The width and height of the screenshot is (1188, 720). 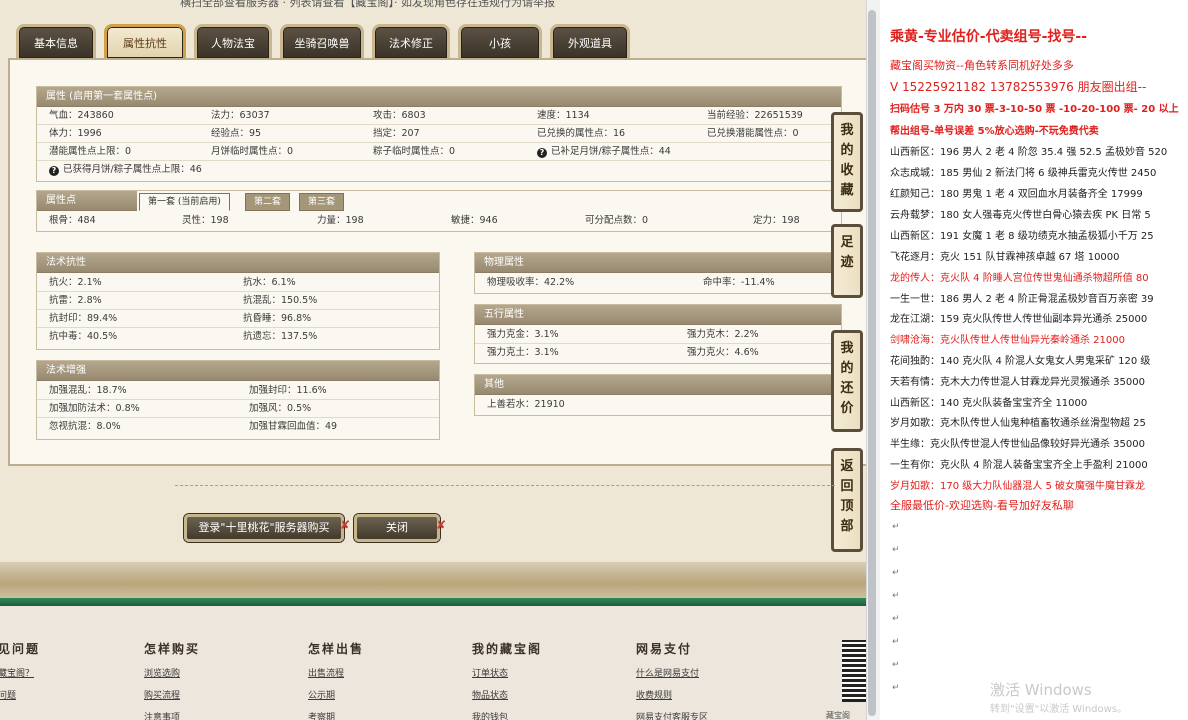 I want to click on doc-line: 天若有情：克木大力传世混人甘霖龙异光灵猴通杀 35000, so click(x=1017, y=382).